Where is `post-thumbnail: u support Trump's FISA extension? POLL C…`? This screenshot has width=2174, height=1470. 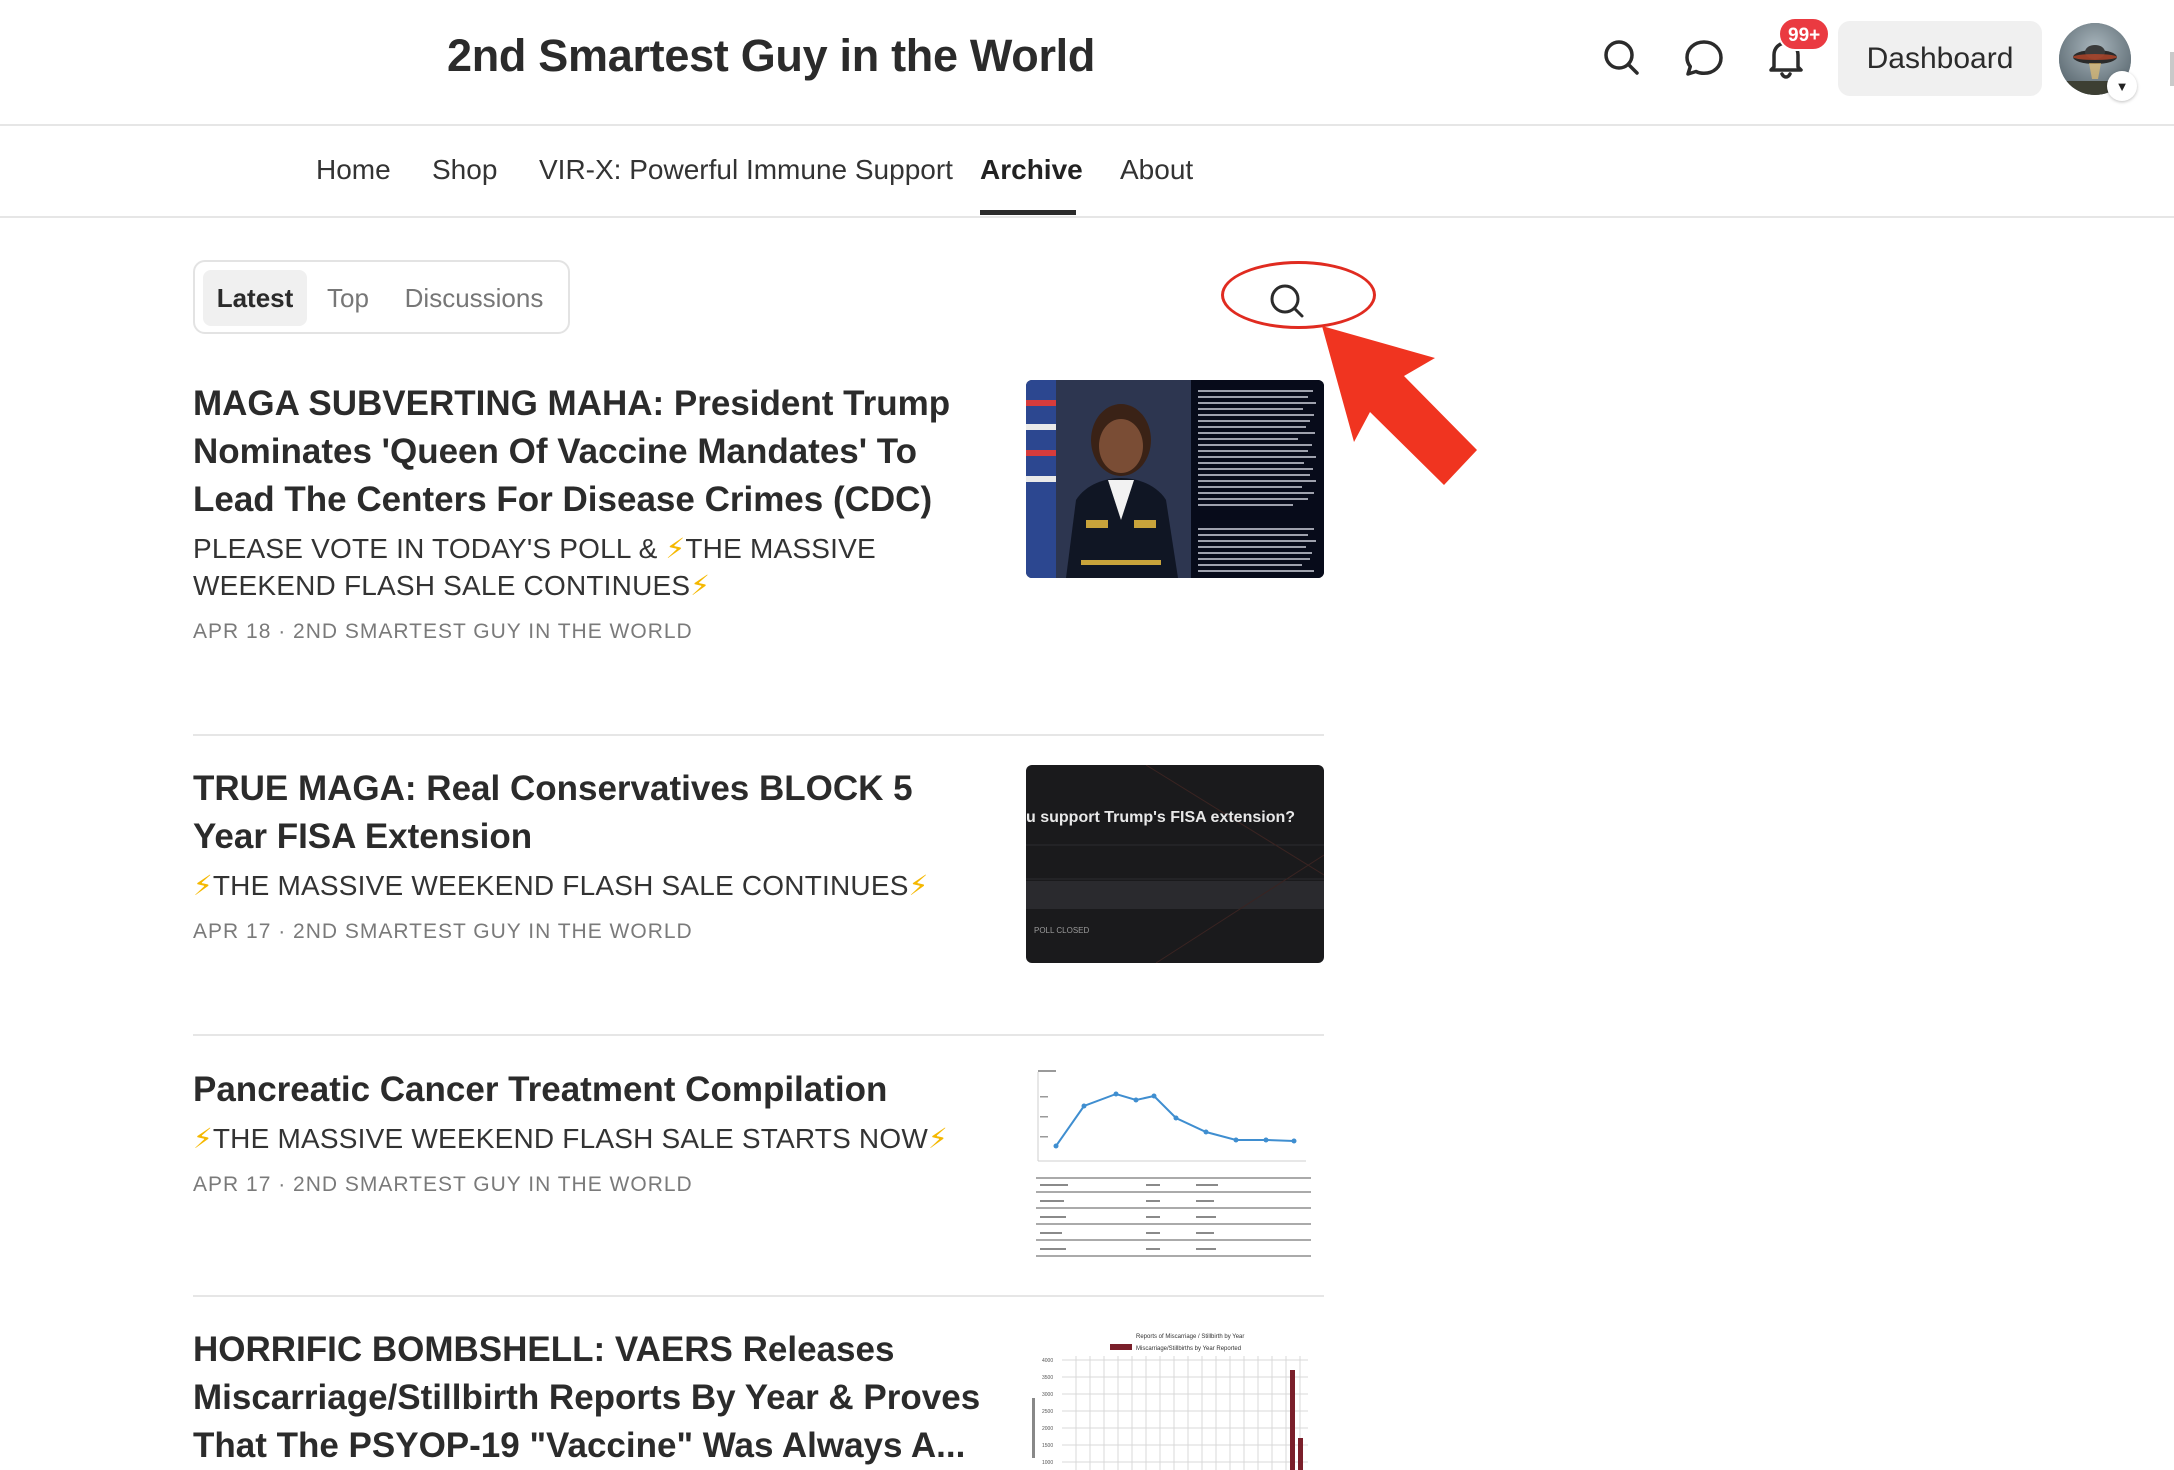 post-thumbnail: u support Trump's FISA extension? POLL C… is located at coordinates (1175, 864).